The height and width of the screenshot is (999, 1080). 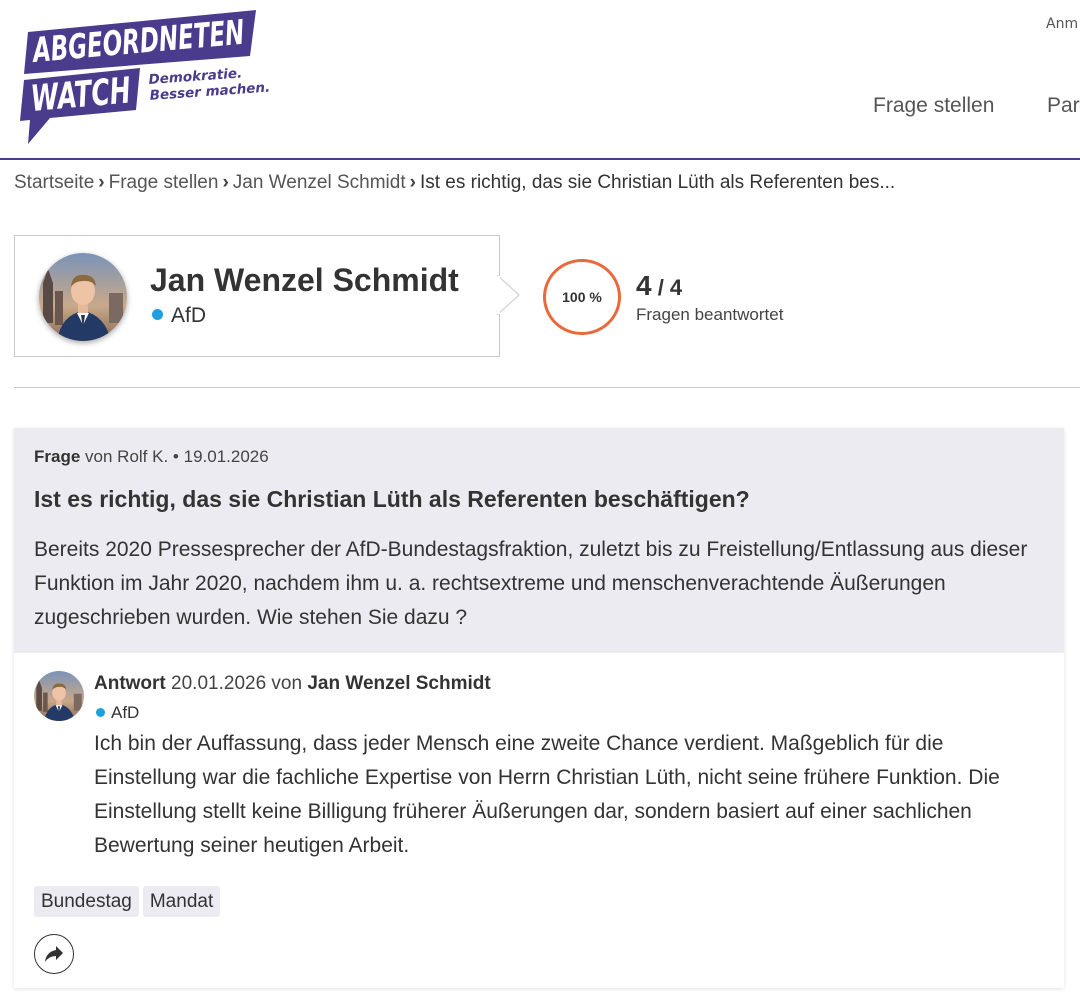 What do you see at coordinates (304, 280) in the screenshot?
I see `politician-name: Jan Wenzel Schmidt` at bounding box center [304, 280].